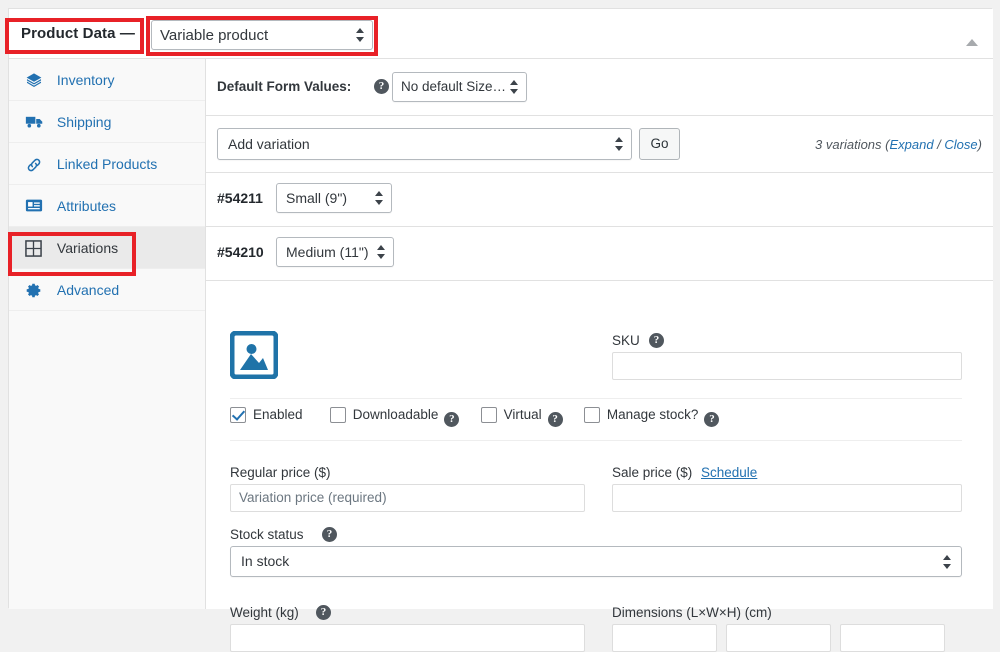 The width and height of the screenshot is (1000, 652). I want to click on sidebar-item-variations: Variations, so click(107, 248).